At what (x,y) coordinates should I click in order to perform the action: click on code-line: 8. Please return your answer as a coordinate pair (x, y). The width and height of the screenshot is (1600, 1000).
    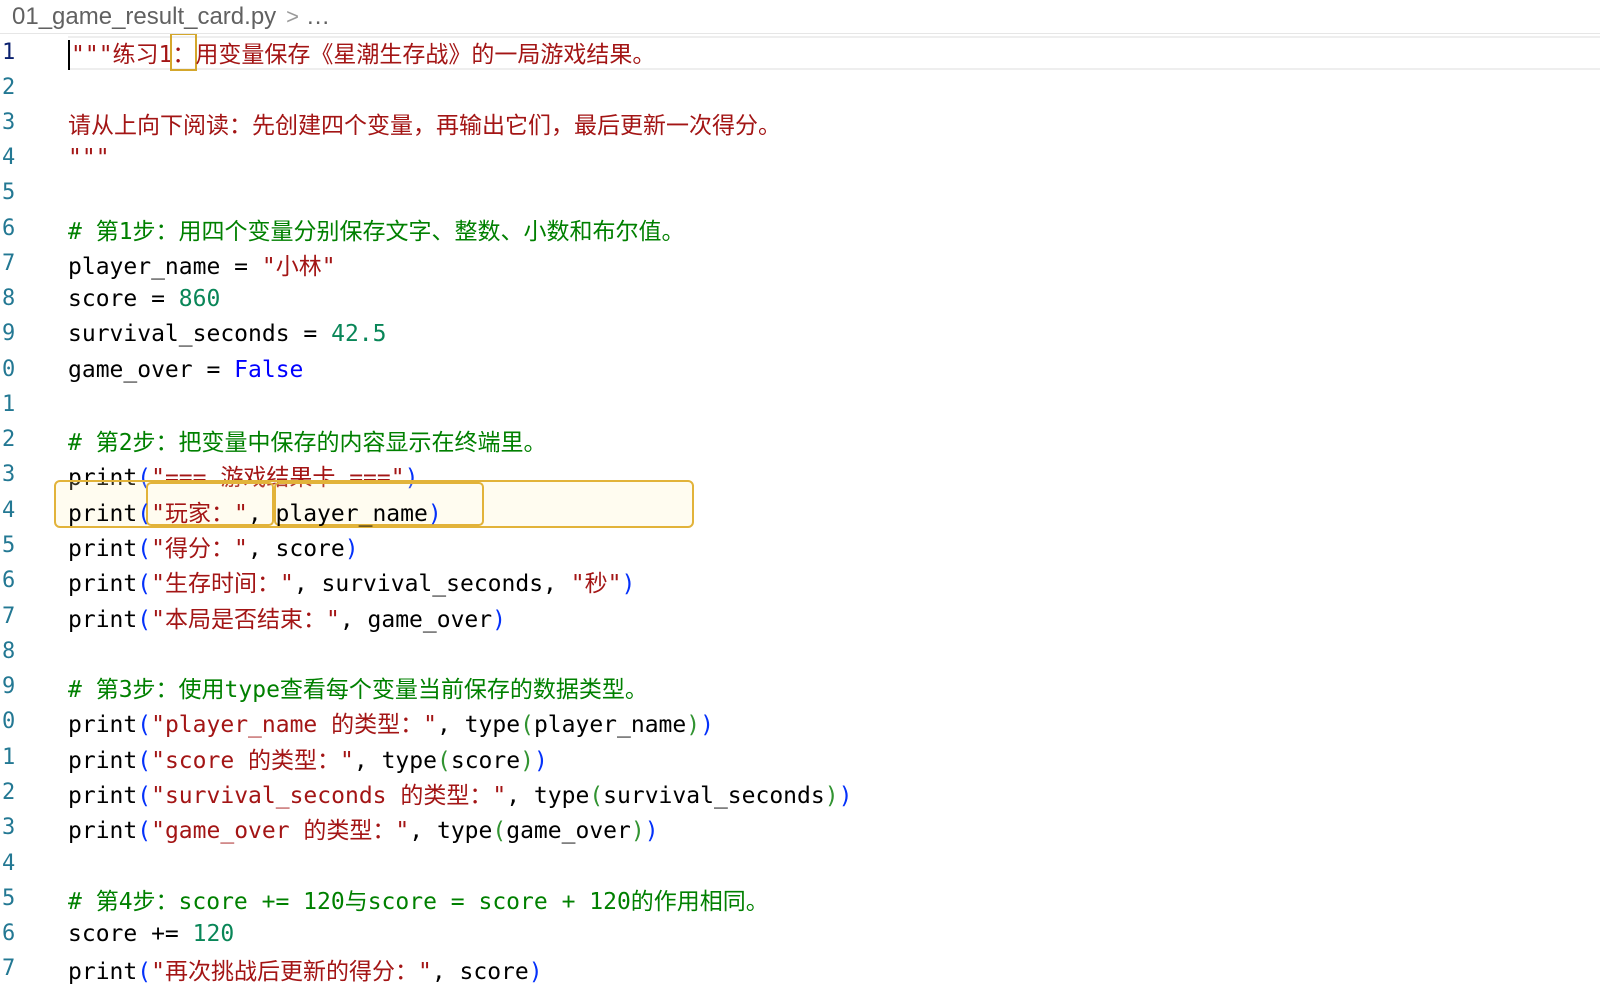
    Looking at the image, I should click on (800, 651).